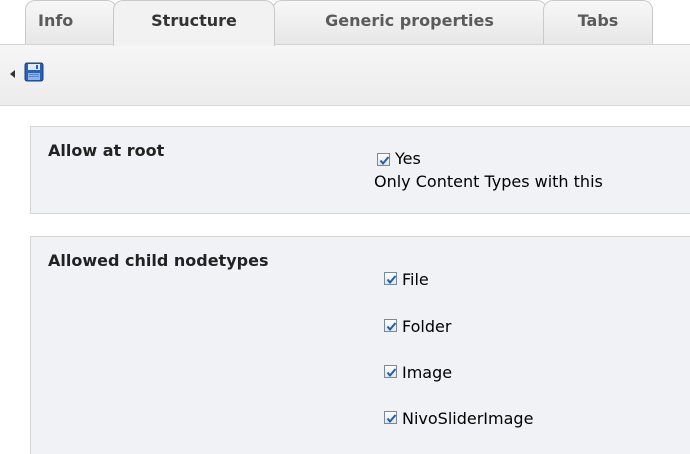 The width and height of the screenshot is (690, 454). I want to click on tab-tabs: Tabs, so click(598, 22).